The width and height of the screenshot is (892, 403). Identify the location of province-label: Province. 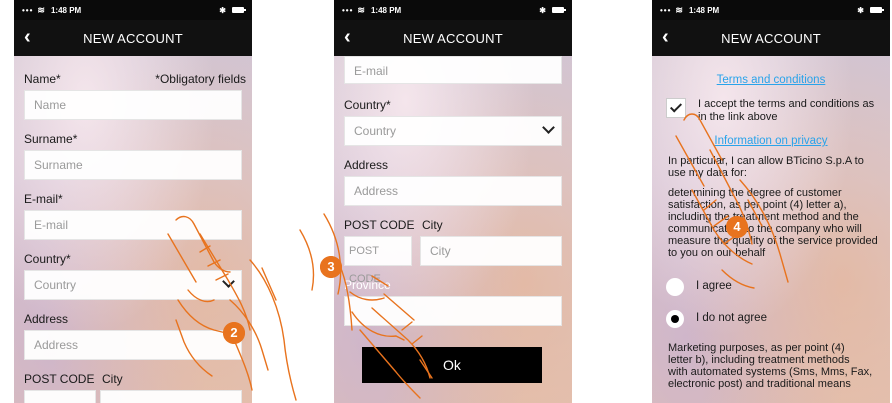
(367, 285).